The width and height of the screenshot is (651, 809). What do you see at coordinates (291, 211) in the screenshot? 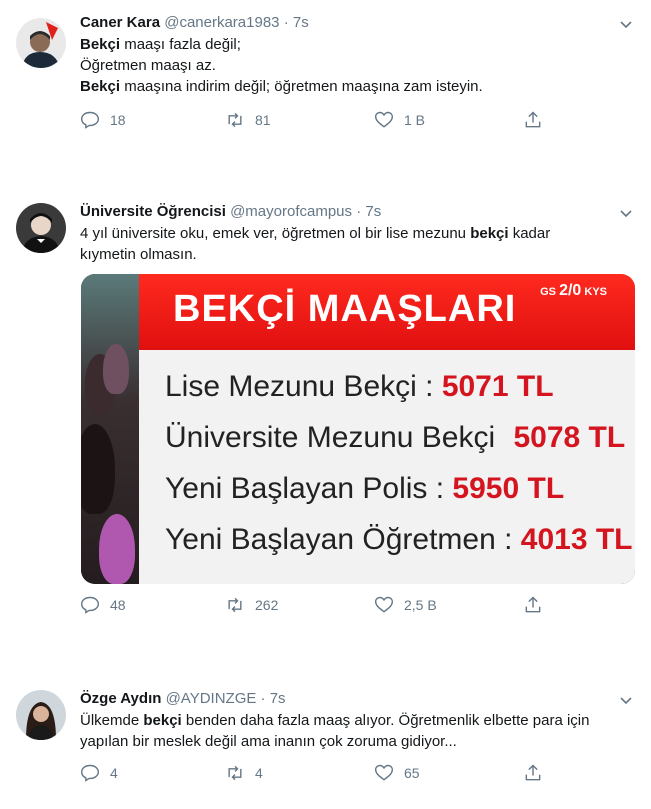
I see `user-handle: @mayorofcampus` at bounding box center [291, 211].